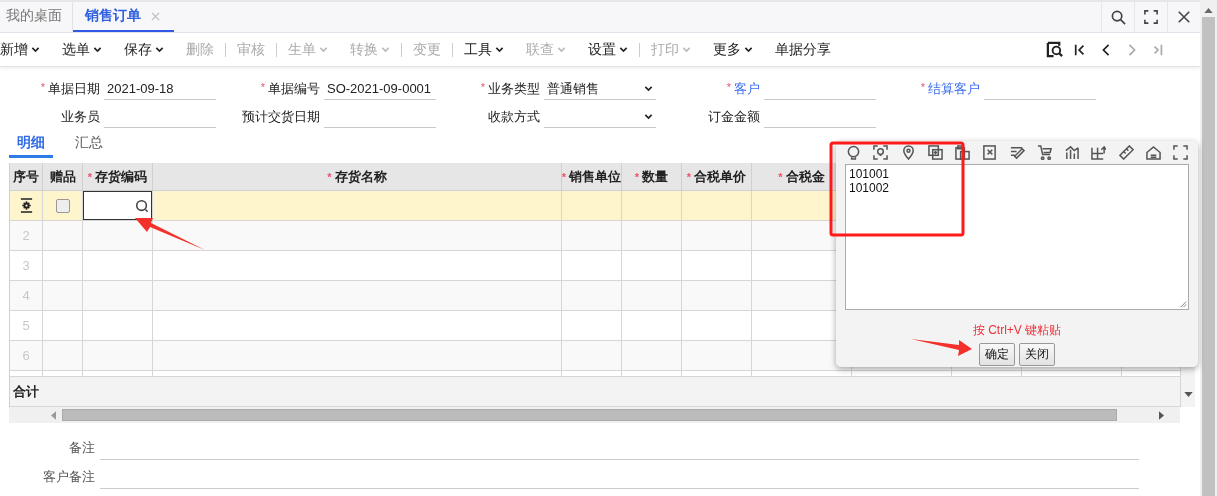 The width and height of the screenshot is (1217, 496). I want to click on column-header: 数量, so click(655, 176).